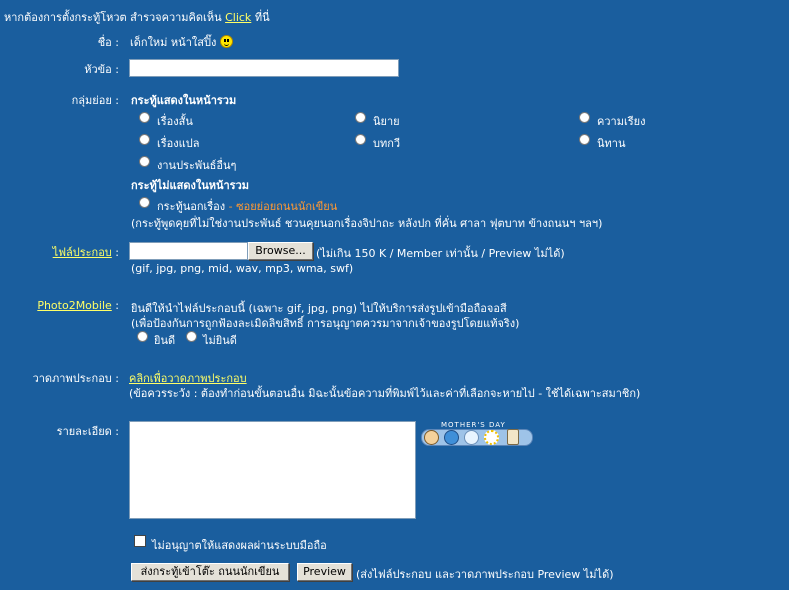 The height and width of the screenshot is (590, 789). Describe the element at coordinates (324, 572) in the screenshot. I see `preview-button: Preview` at that location.